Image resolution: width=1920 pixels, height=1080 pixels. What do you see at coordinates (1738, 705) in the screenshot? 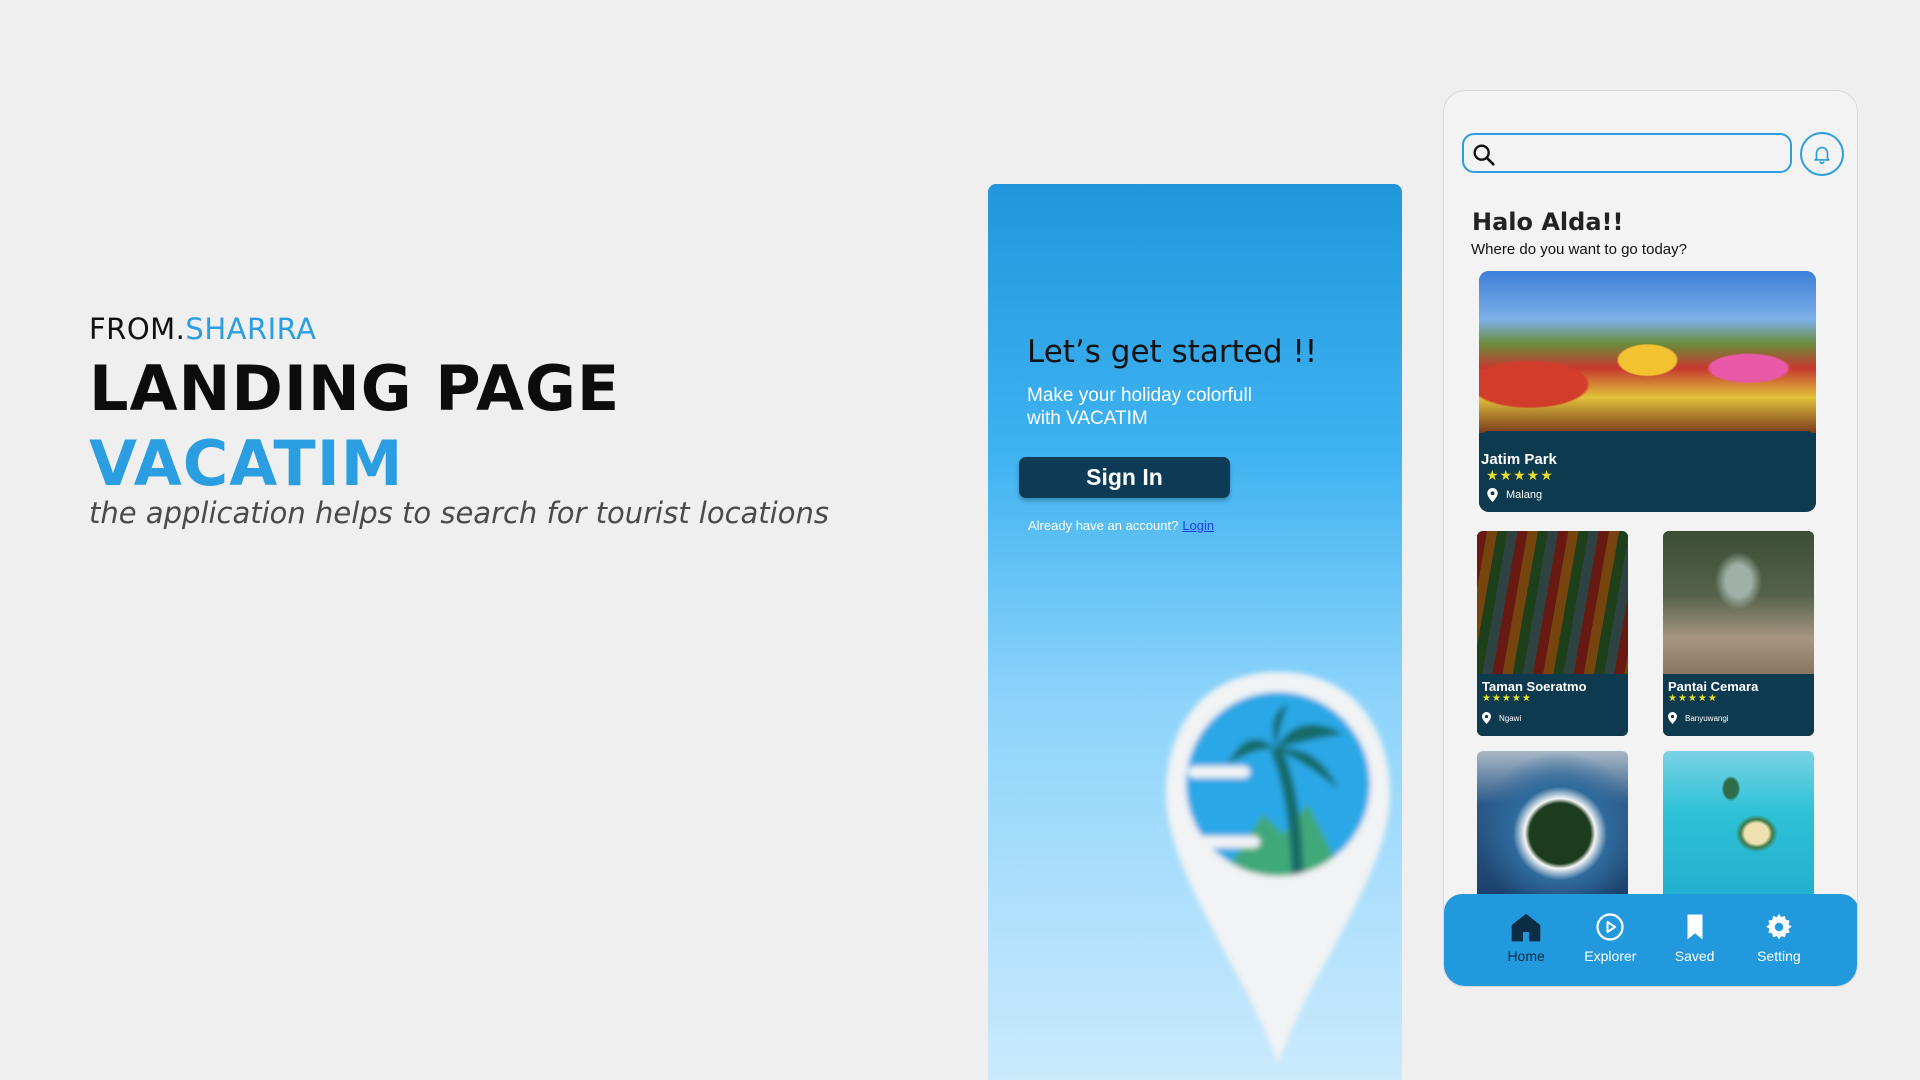
I see `place-info: Pantai Cemara ★★★★★ Banyuwangi` at bounding box center [1738, 705].